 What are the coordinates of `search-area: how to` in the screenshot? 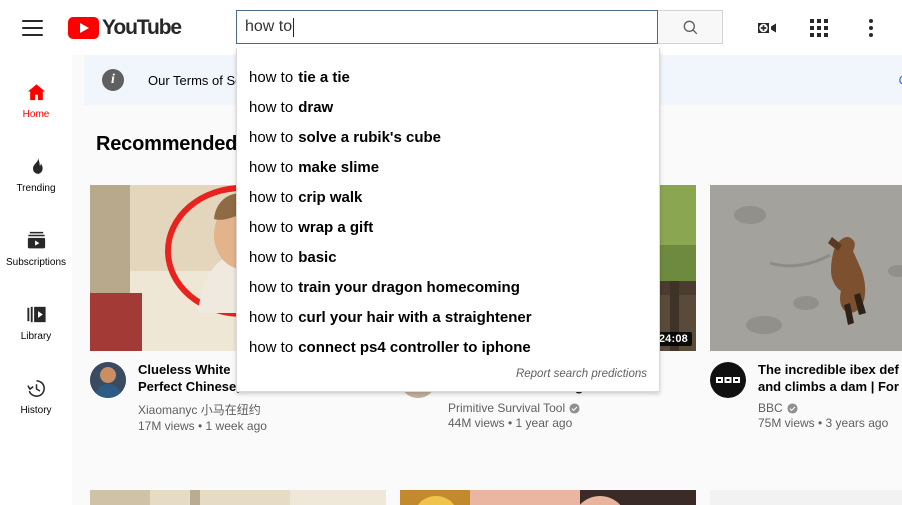 It's located at (479, 27).